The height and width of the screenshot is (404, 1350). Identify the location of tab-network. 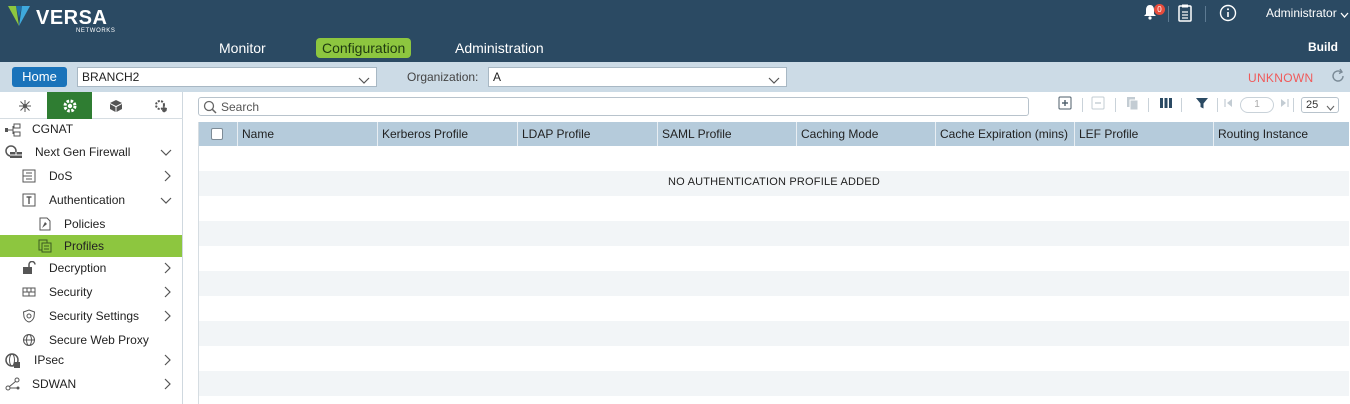
(24, 105).